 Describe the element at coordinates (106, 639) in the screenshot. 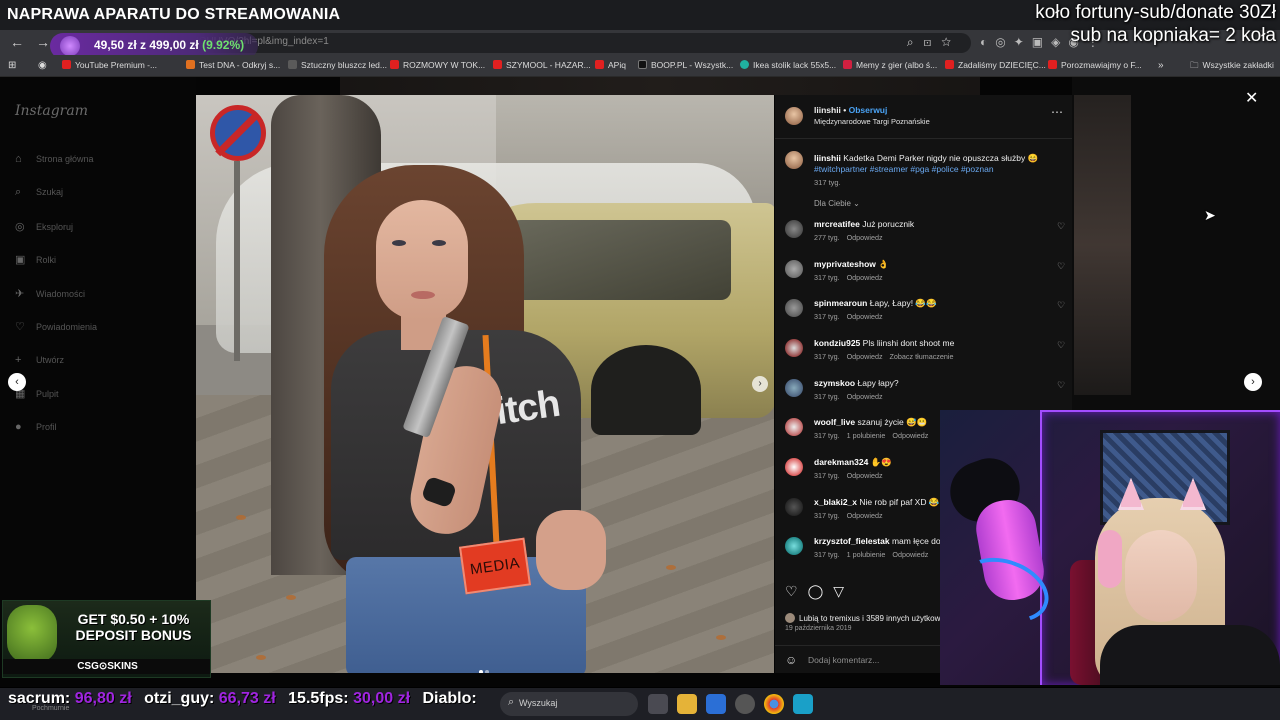

I see `sponsor-ad-banner: GET $0.50 + 10% DEPOSIT BONUS CSG⊙SKINS` at that location.